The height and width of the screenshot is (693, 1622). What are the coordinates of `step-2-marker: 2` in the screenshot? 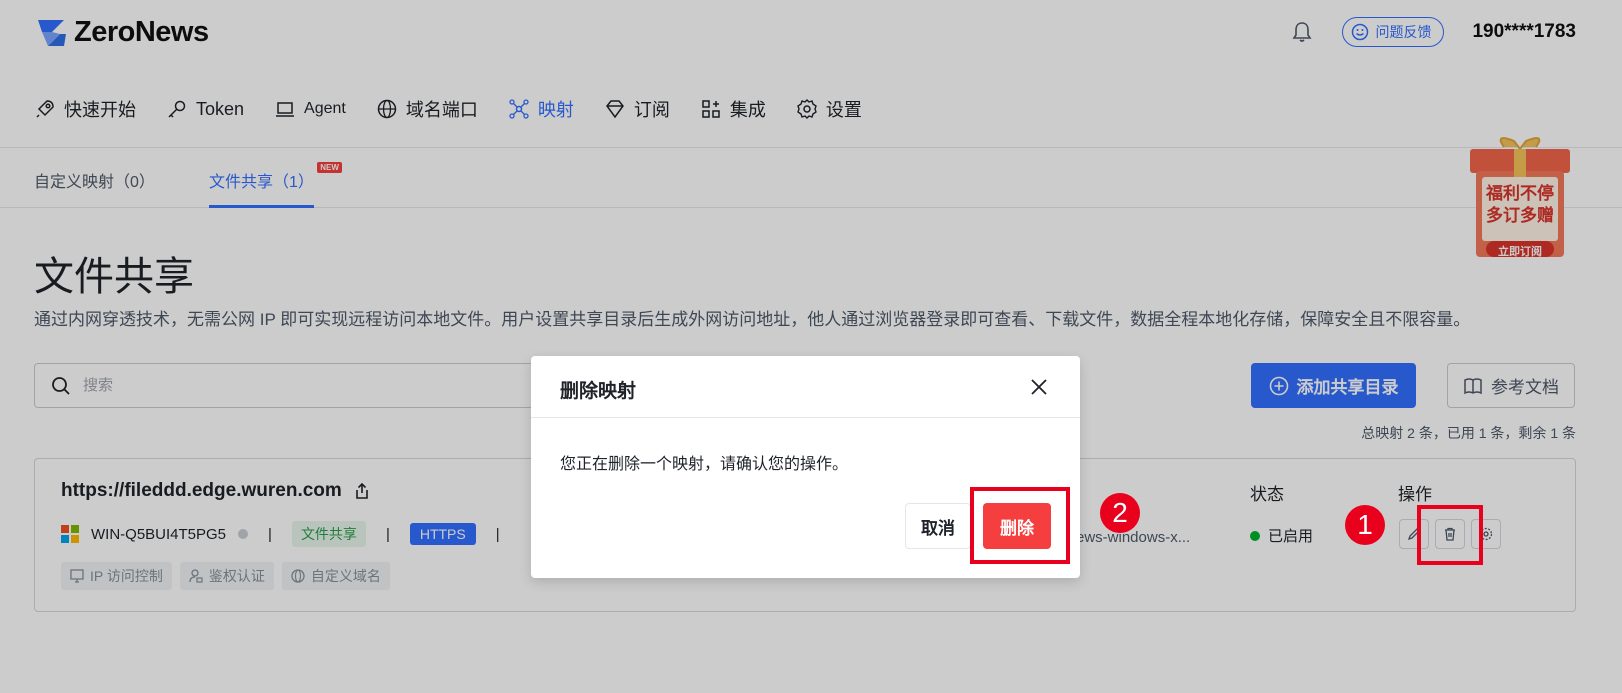 It's located at (1120, 513).